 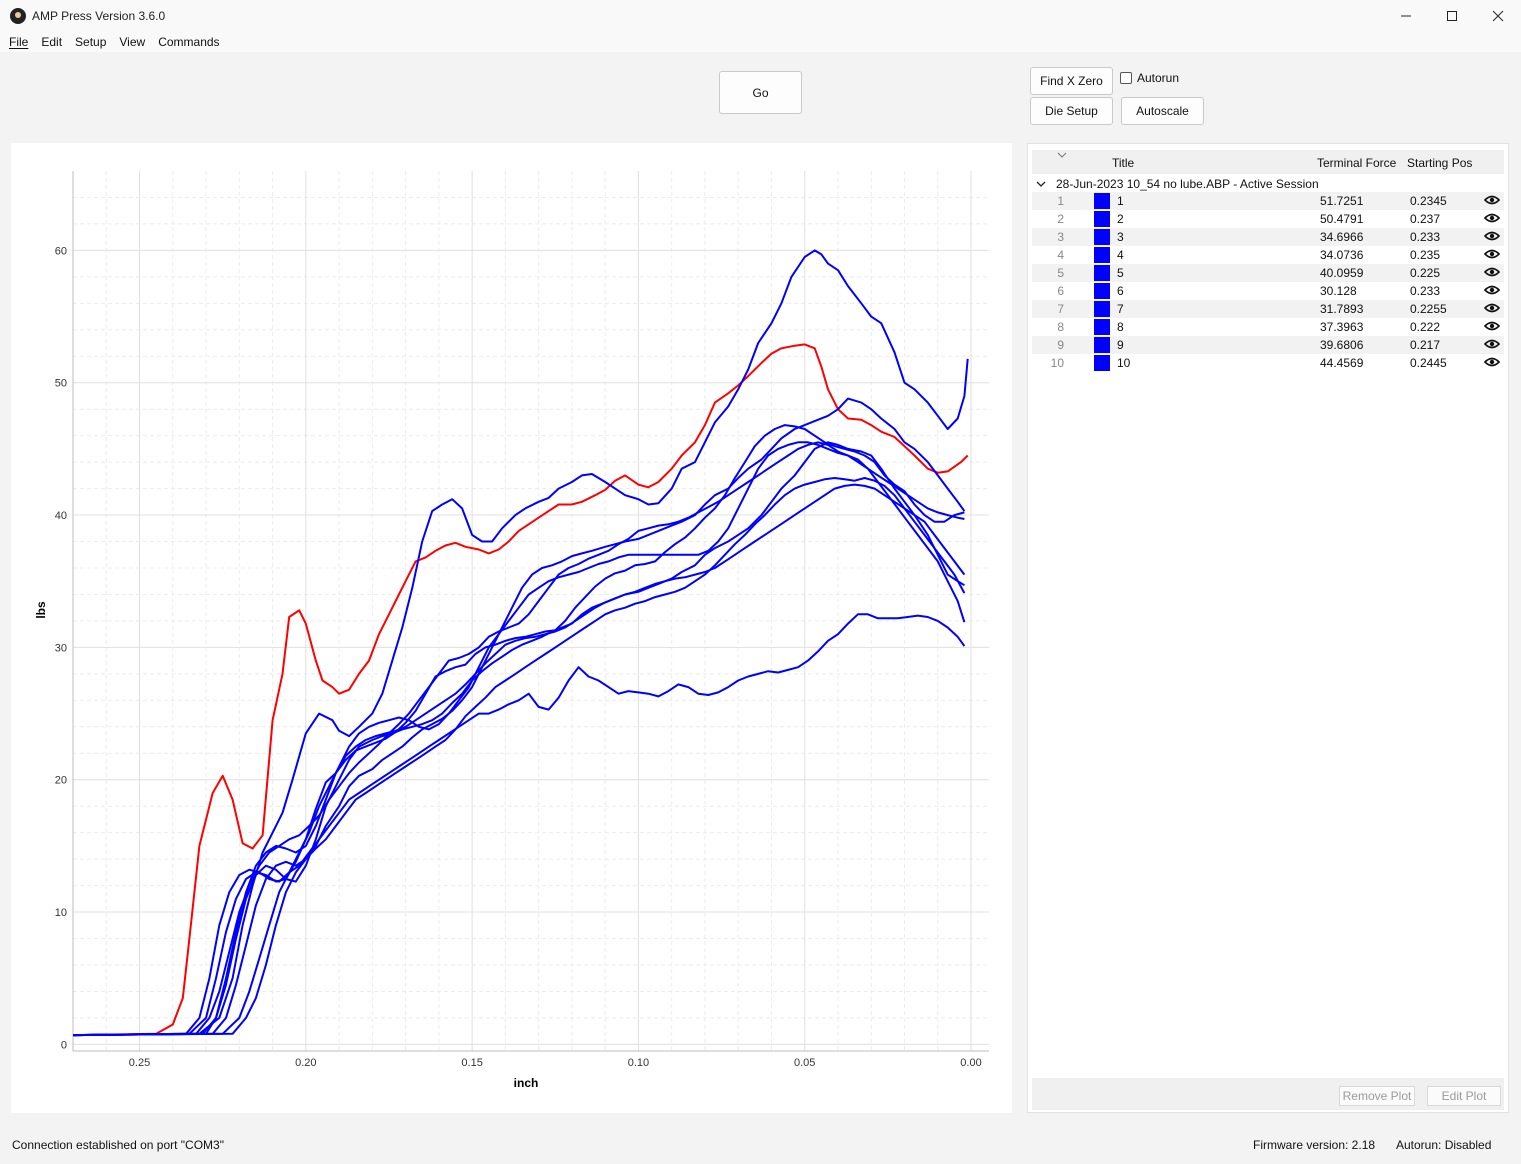 I want to click on autorun-checkbox-wrap: Autorun, so click(x=1149, y=78).